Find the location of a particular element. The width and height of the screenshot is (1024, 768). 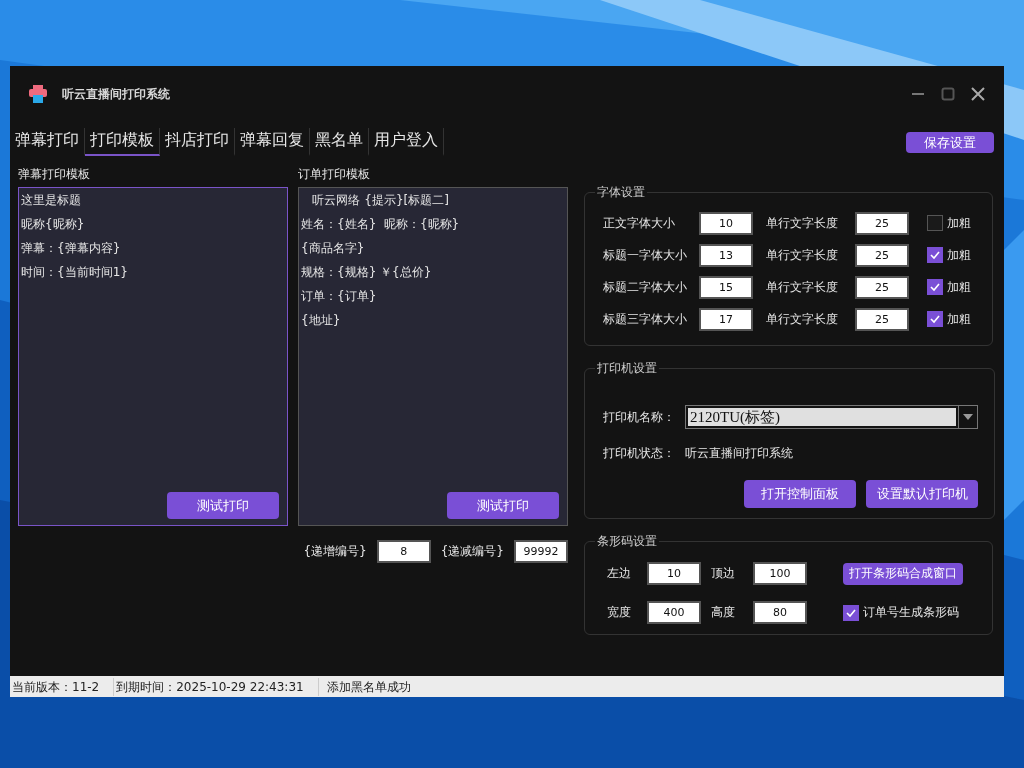

template-line: 弹幕：{弹幕内容} is located at coordinates (71, 248).